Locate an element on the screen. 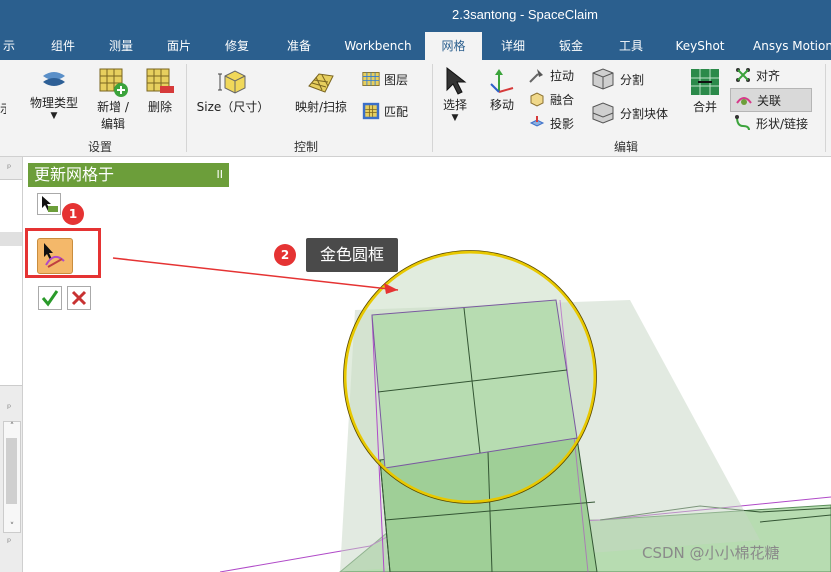  align-icon is located at coordinates (743, 75).